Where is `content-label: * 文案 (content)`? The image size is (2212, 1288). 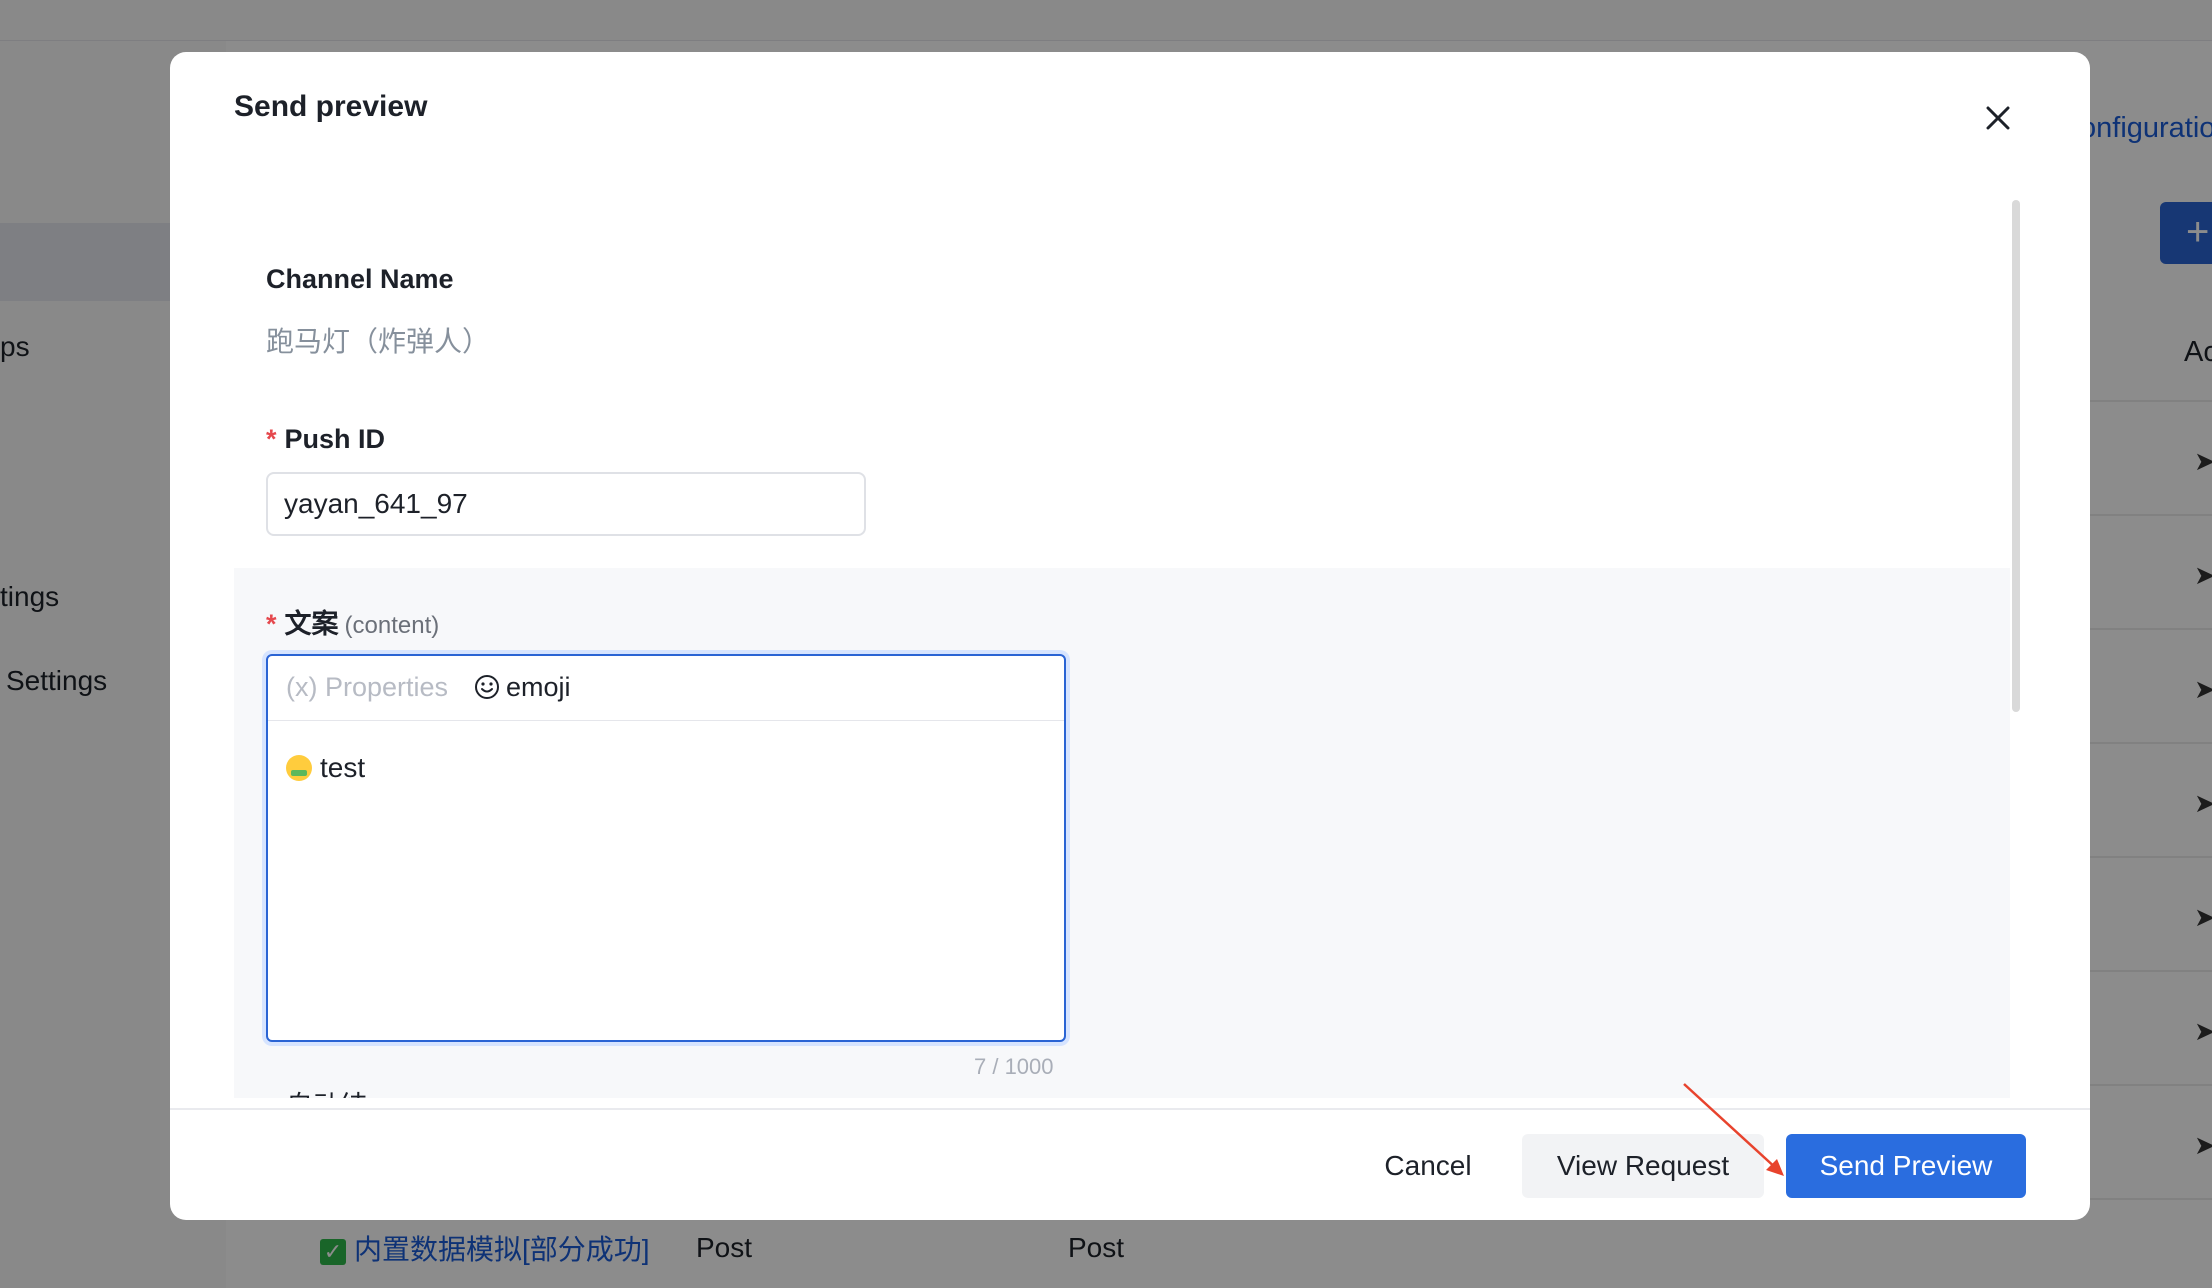 content-label: * 文案 (content) is located at coordinates (352, 621).